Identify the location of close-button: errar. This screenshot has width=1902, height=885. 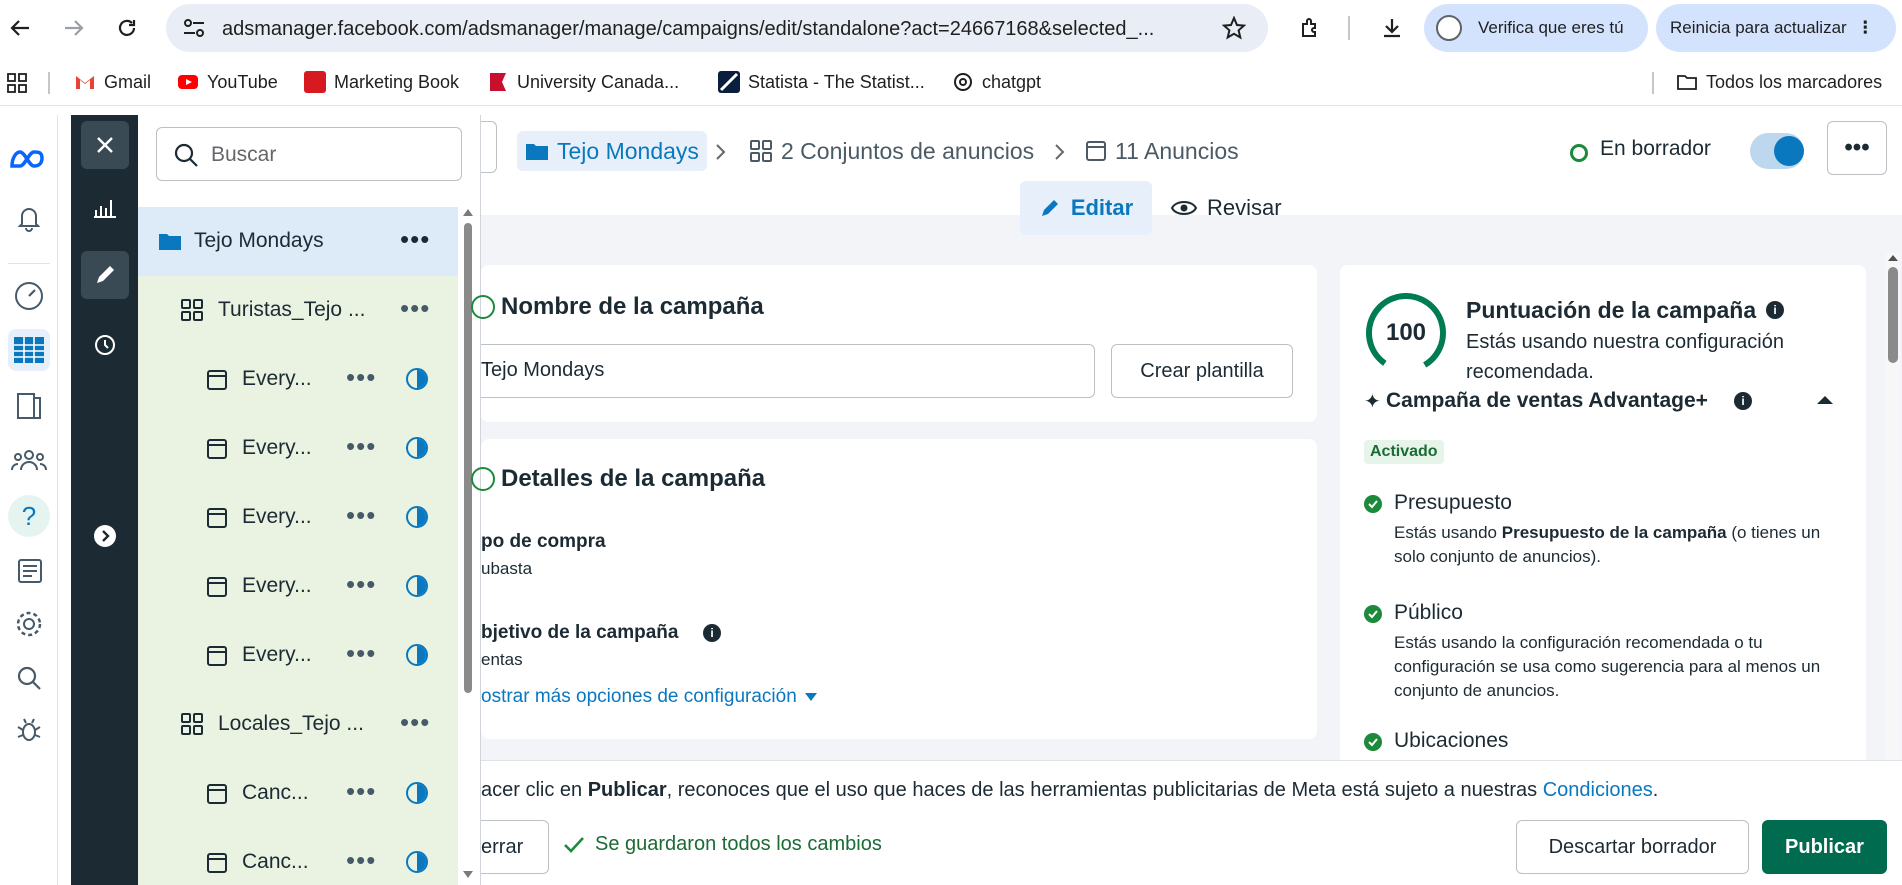
(515, 847).